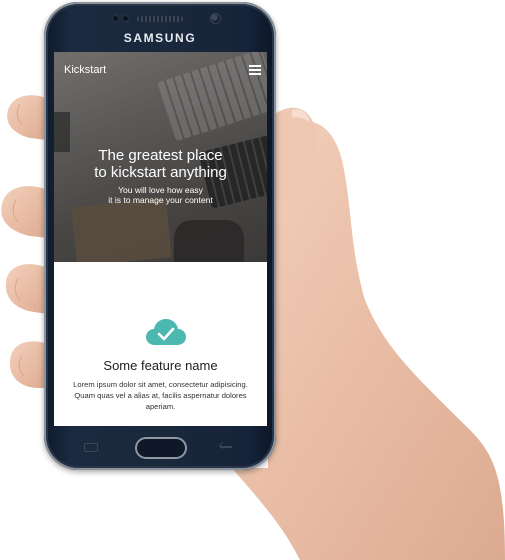  I want to click on top-navbar: Kickstart, so click(160, 70).